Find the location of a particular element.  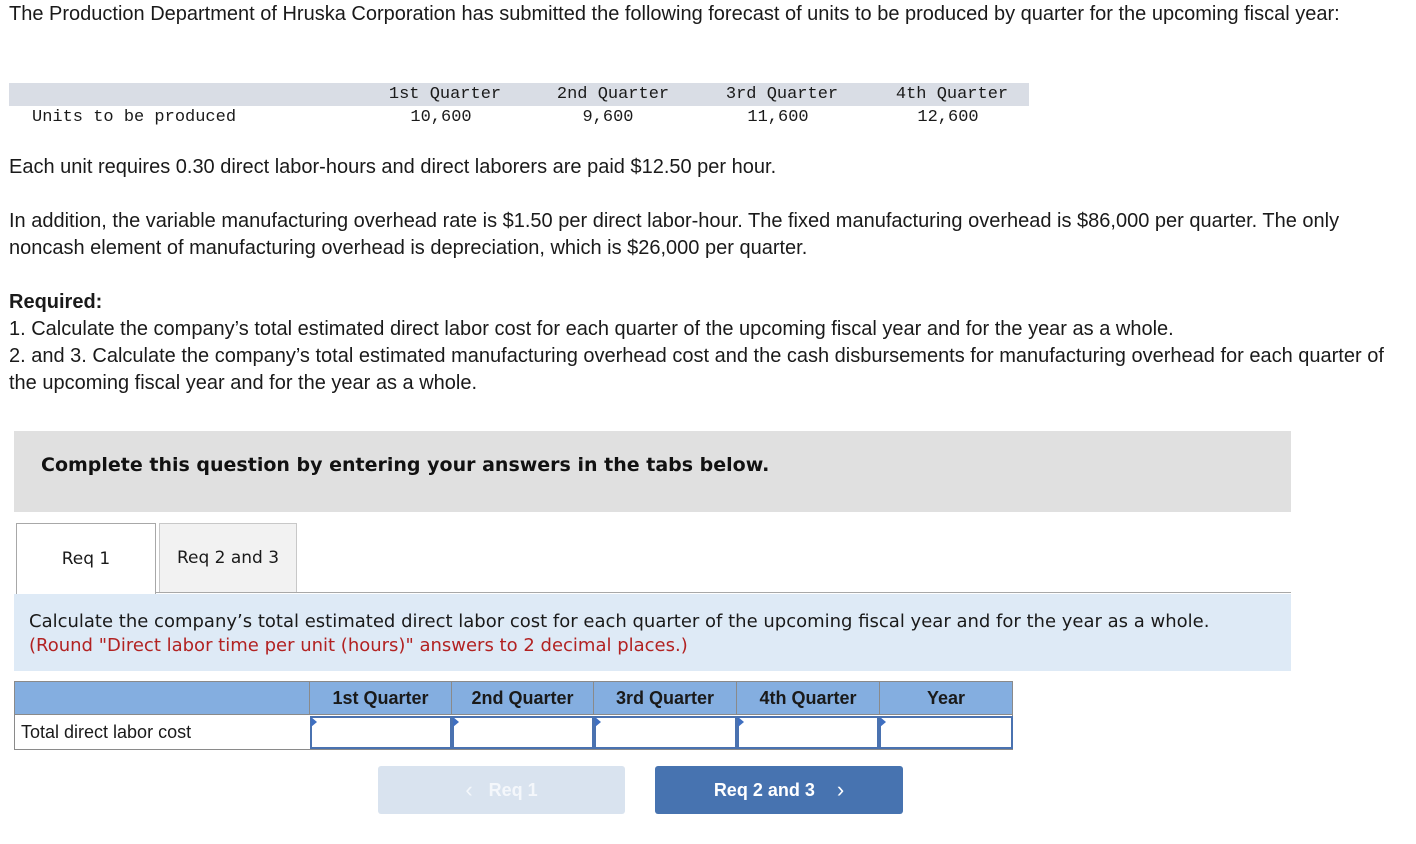

tab-req-1: Req 1 is located at coordinates (86, 558).